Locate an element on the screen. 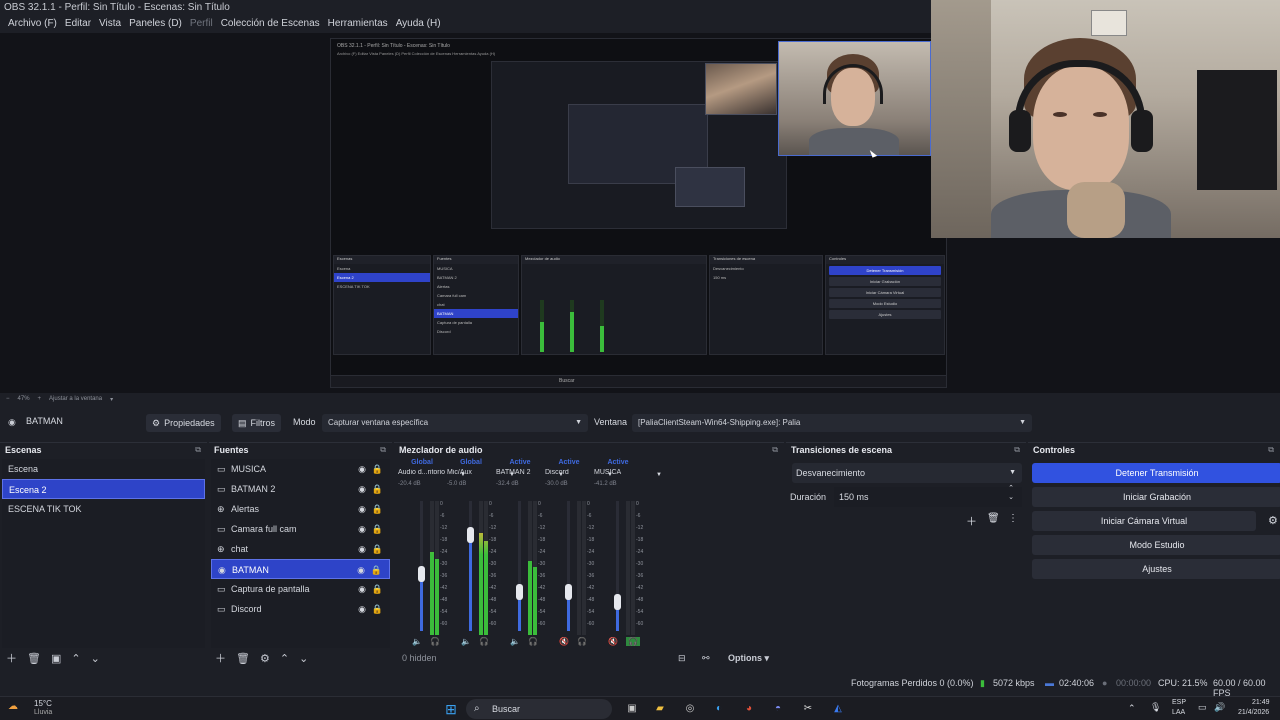 The height and width of the screenshot is (720, 1280). source-item: ⊕ chat ◉ 🔒 is located at coordinates (300, 549).